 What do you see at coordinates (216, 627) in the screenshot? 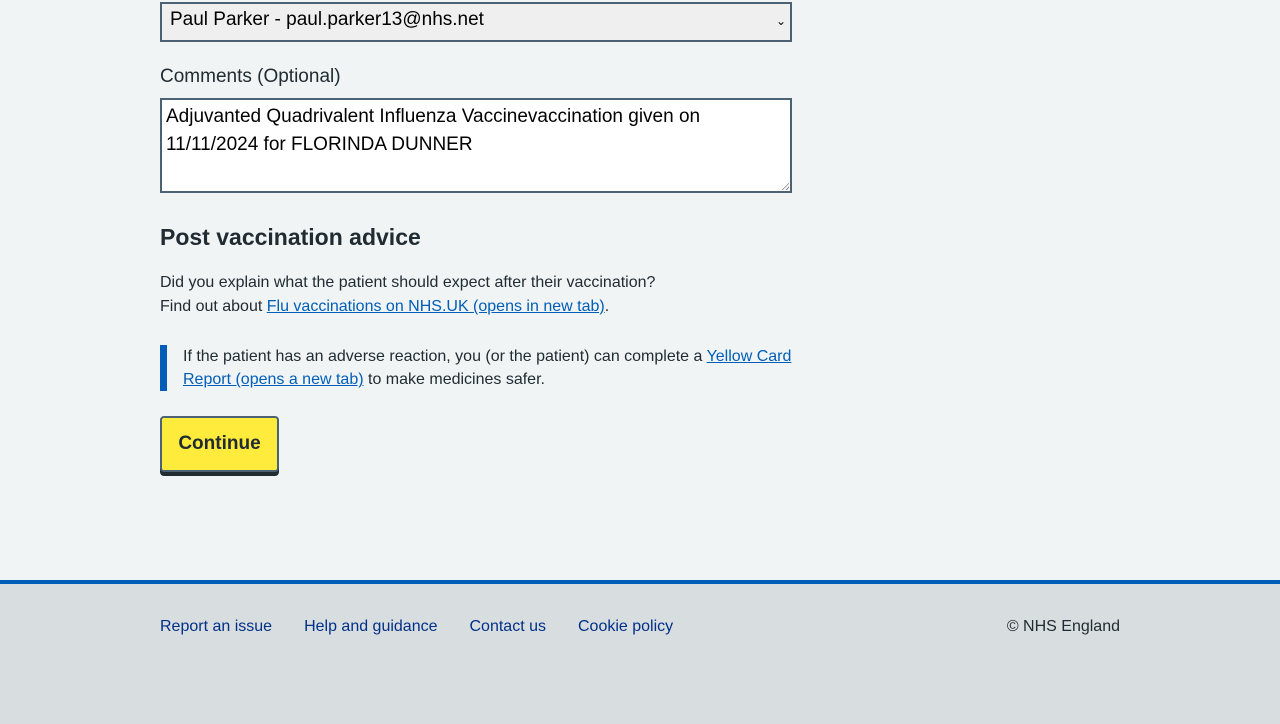
I see `footer-link-report-issue: Report an issue` at bounding box center [216, 627].